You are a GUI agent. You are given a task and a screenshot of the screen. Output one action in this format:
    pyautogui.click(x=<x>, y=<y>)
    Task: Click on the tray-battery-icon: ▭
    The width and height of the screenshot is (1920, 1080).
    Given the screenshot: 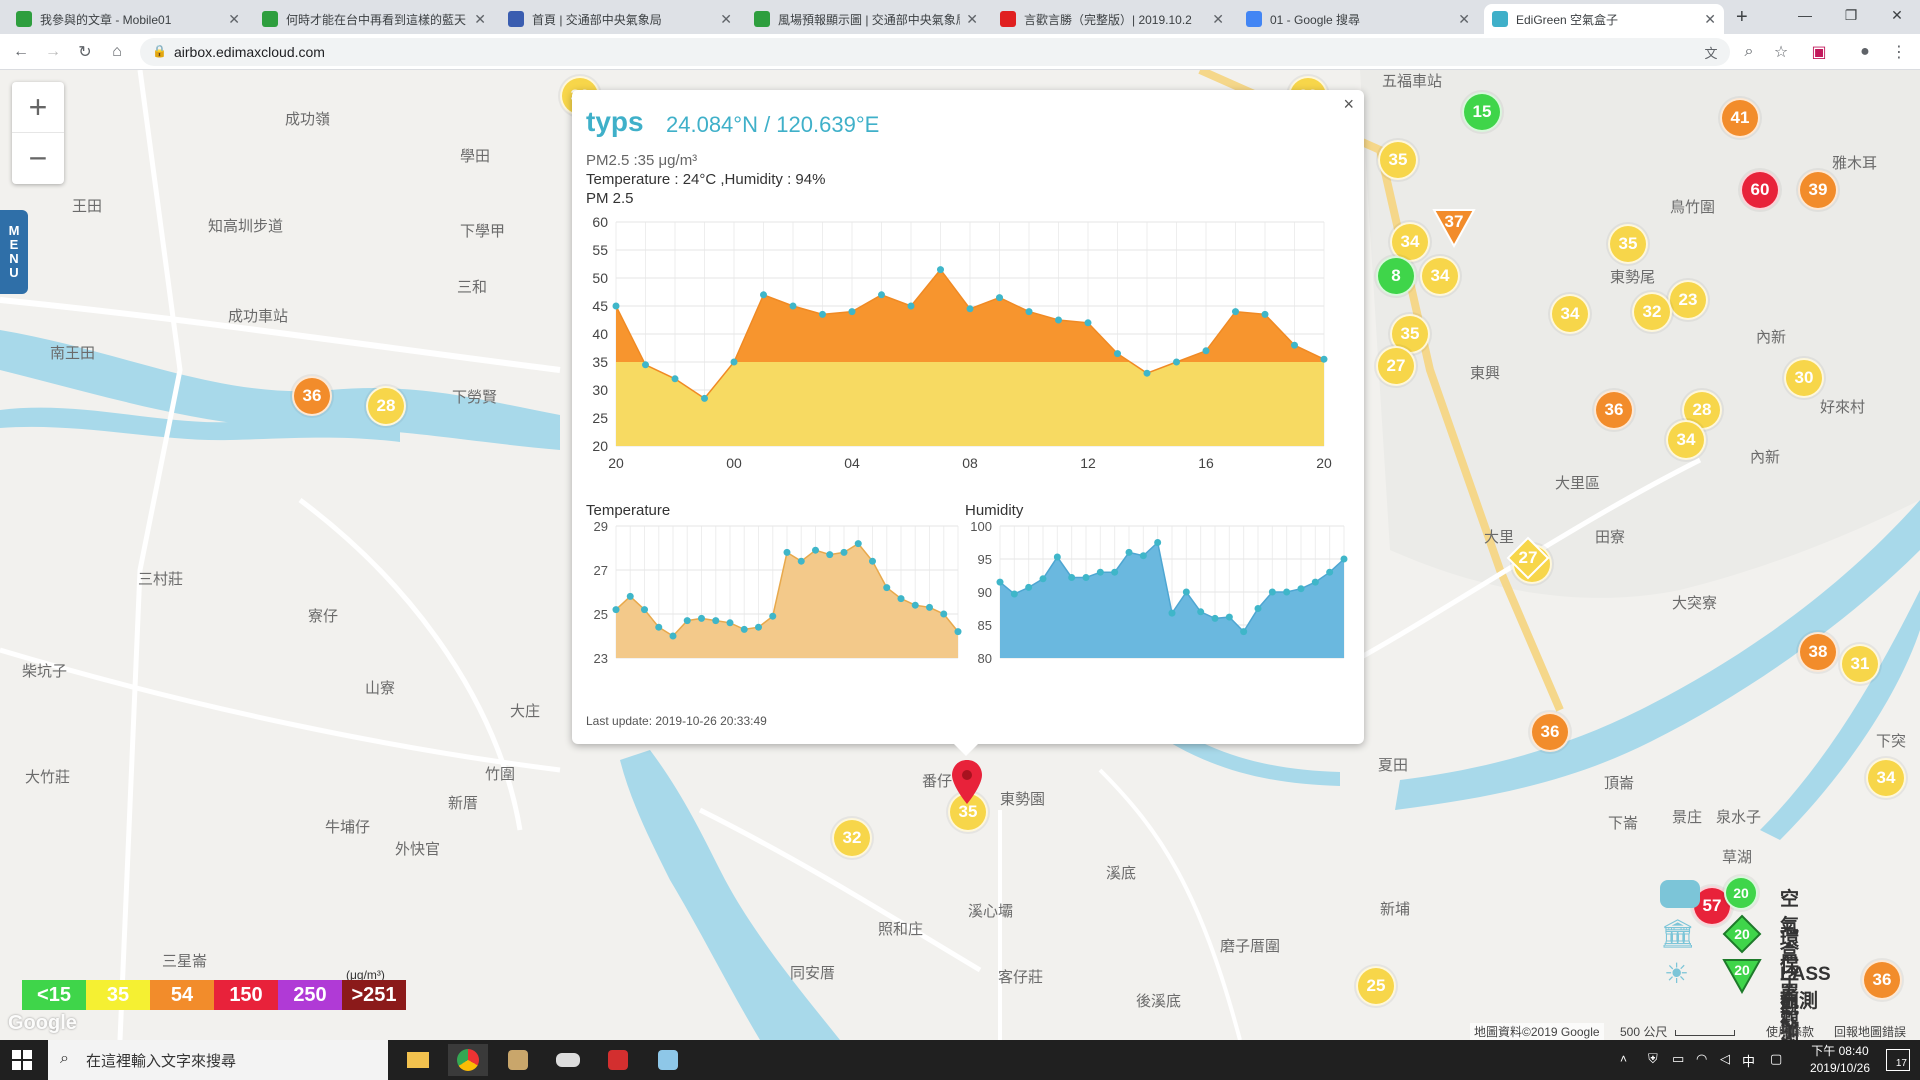 What is the action you would take?
    pyautogui.click(x=1678, y=1059)
    